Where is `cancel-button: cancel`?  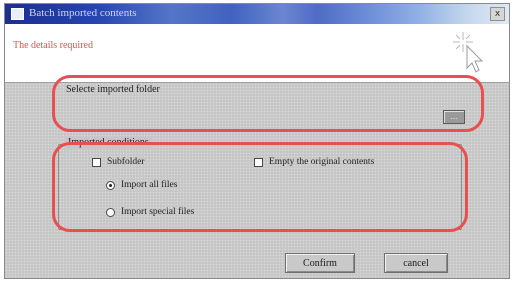
cancel-button: cancel is located at coordinates (416, 263).